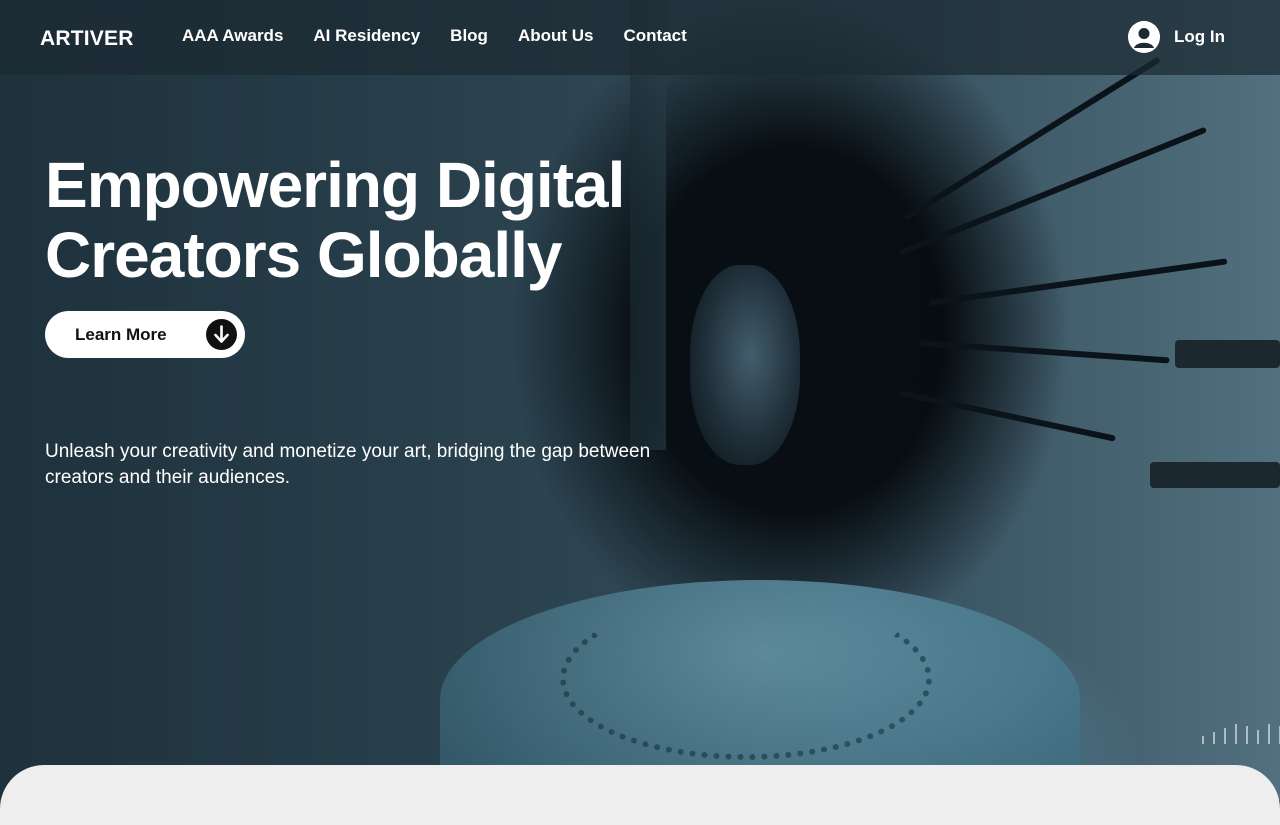 Image resolution: width=1280 pixels, height=825 pixels. I want to click on nav-link-contact: Contact, so click(655, 36).